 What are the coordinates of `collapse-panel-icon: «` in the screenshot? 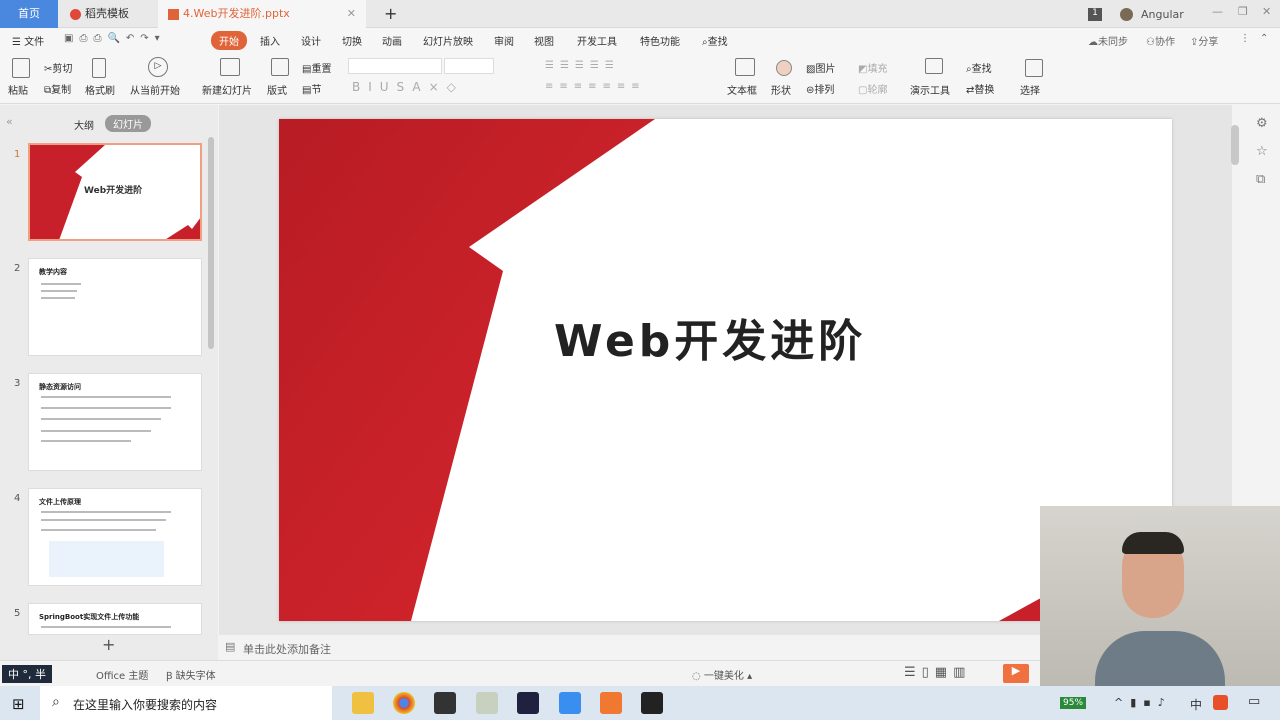 It's located at (9, 121).